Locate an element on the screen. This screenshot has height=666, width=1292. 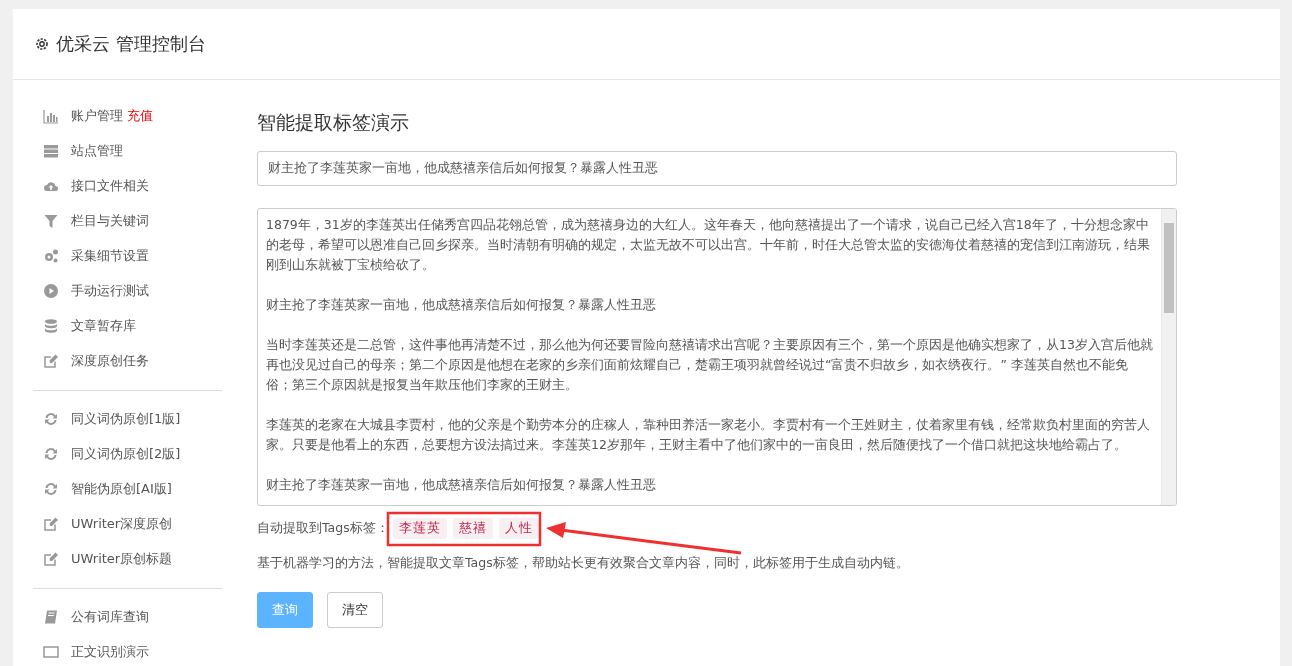
sidebar-item: 采集细节设置 is located at coordinates (110, 255).